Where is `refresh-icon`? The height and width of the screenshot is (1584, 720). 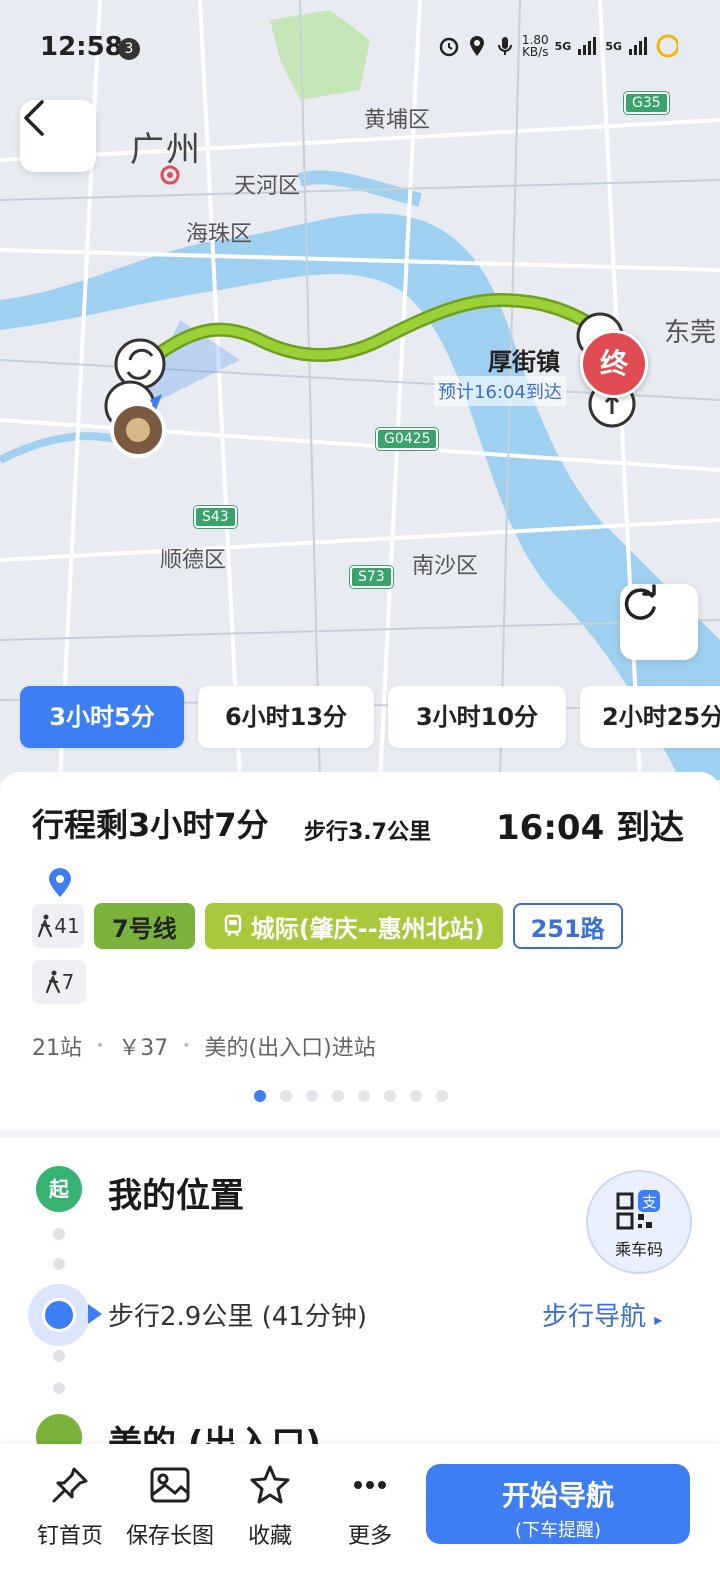 refresh-icon is located at coordinates (640, 602).